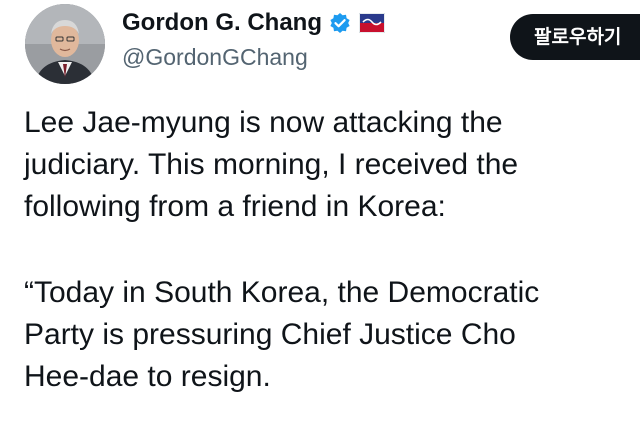 The image size is (640, 426). I want to click on tweet-text-line: Party is pressuring Chief Justice Cho, so click(270, 334).